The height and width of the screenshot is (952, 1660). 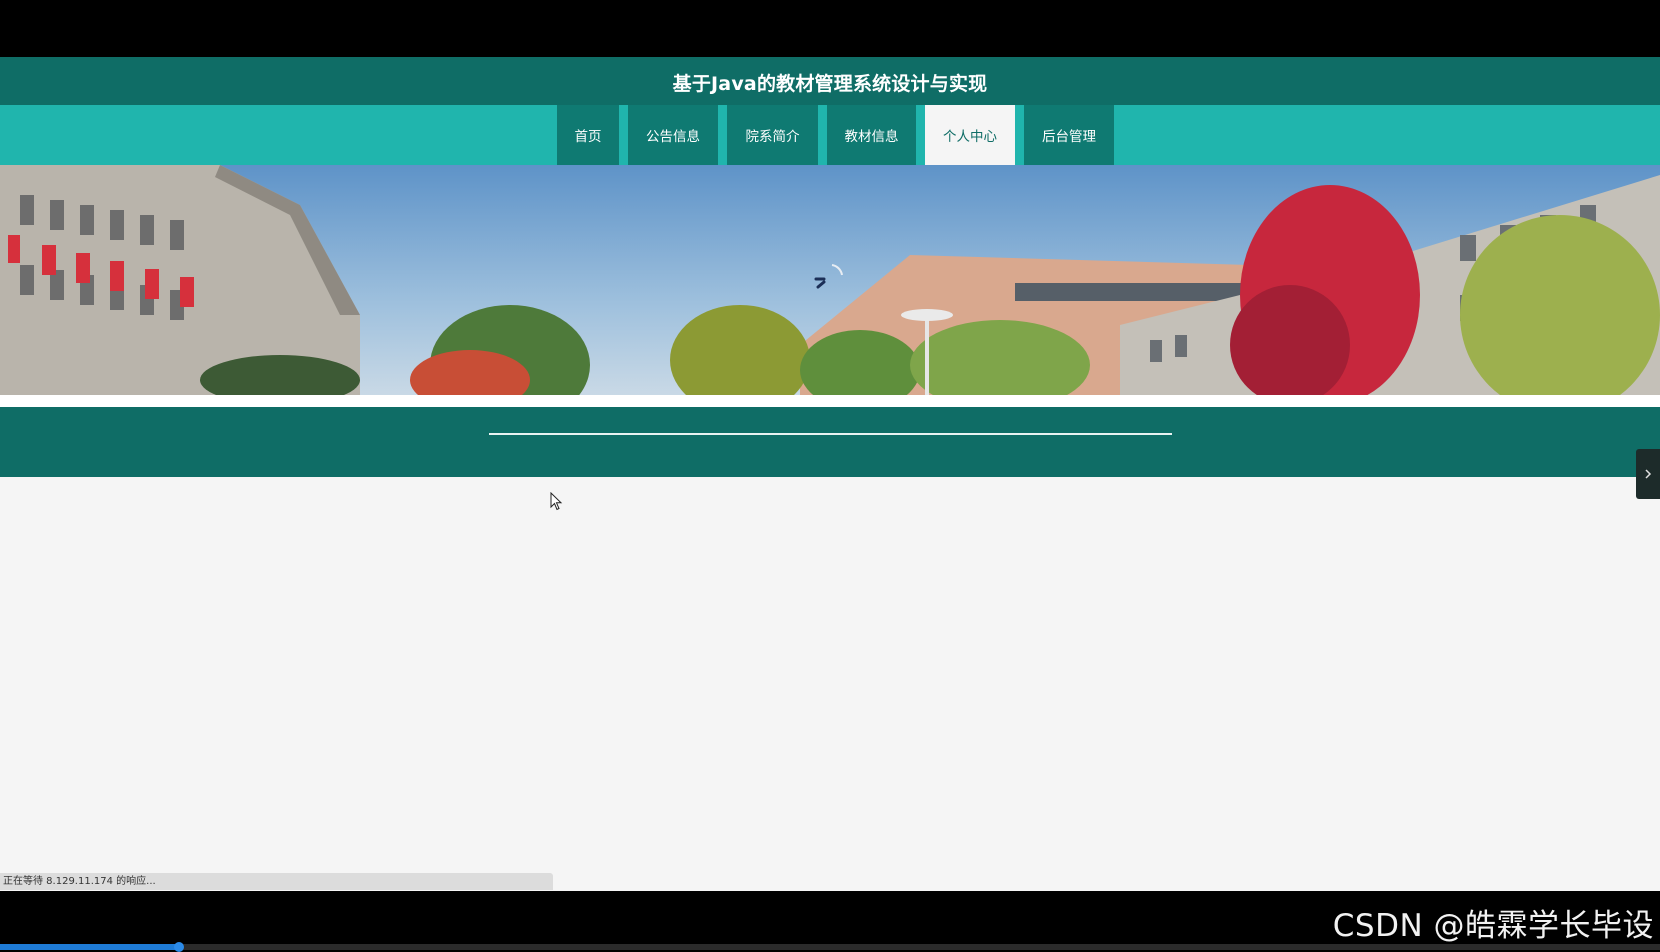 I want to click on nav-item-textbooks: 教材信息, so click(x=871, y=135).